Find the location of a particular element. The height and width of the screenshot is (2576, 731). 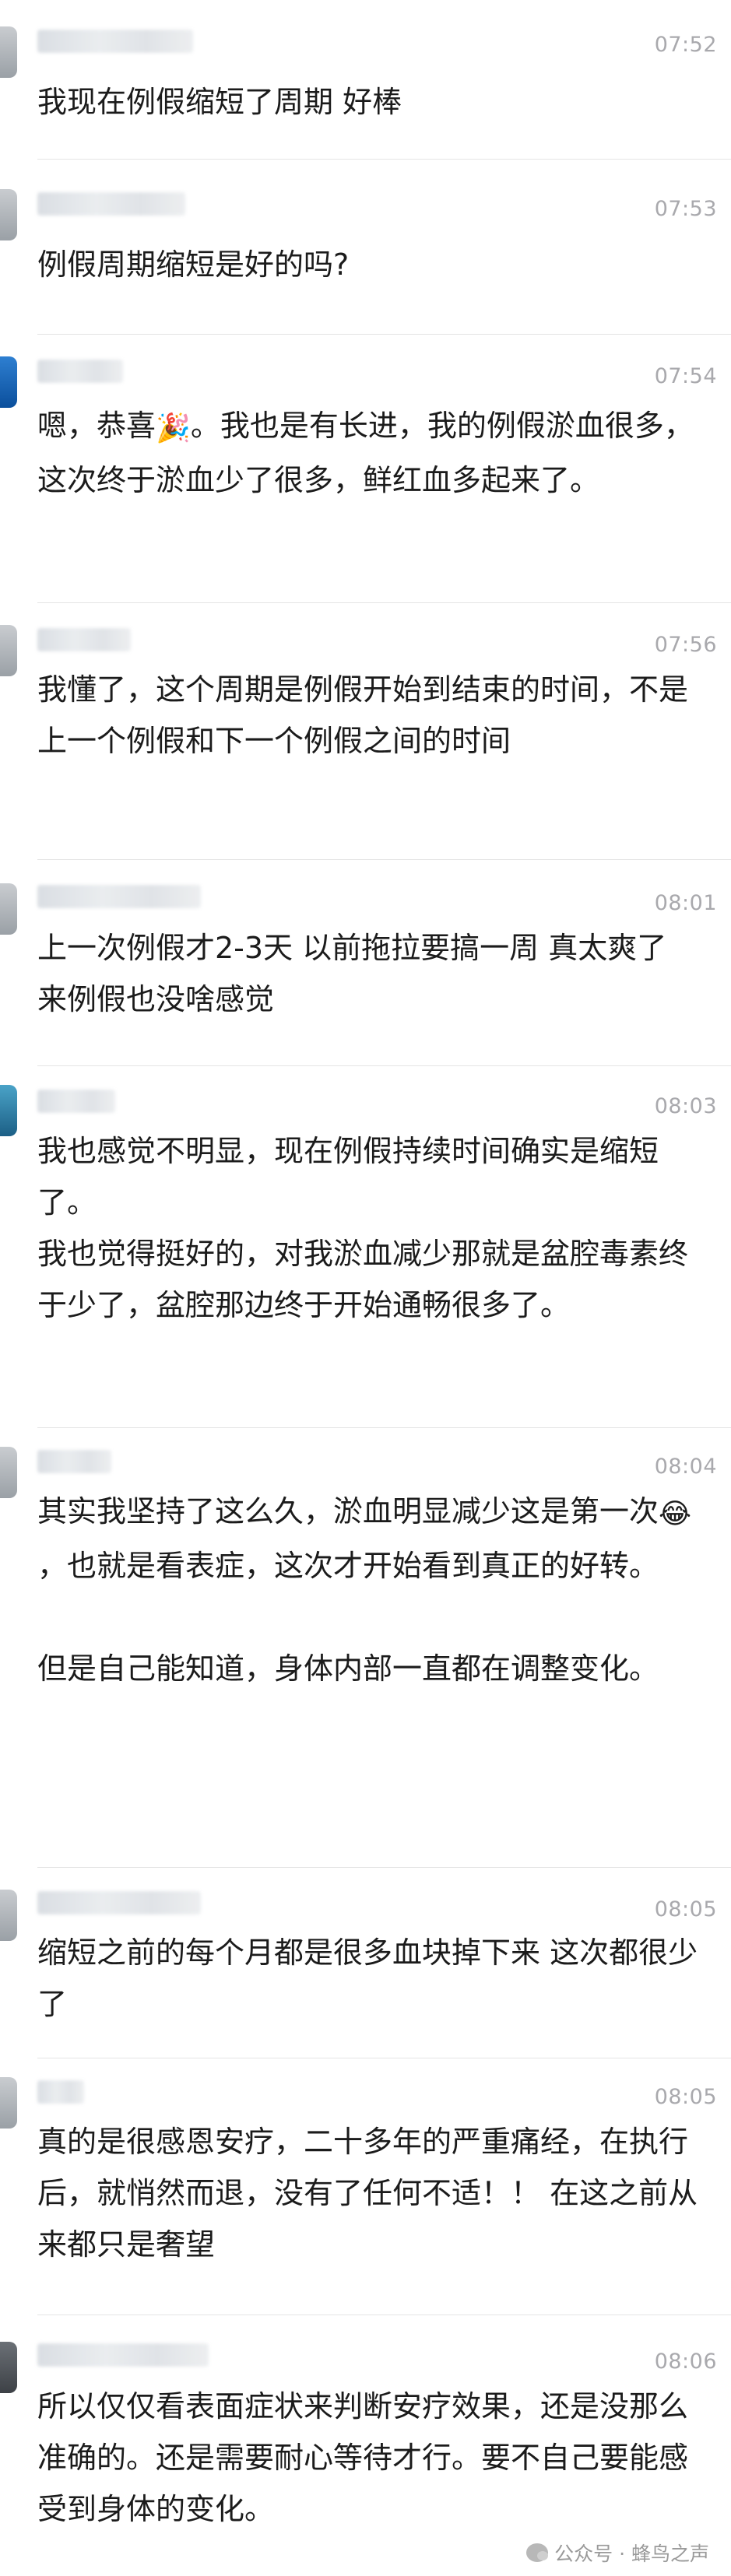

message-text: 例假周期缩短是好的吗? is located at coordinates (193, 265).